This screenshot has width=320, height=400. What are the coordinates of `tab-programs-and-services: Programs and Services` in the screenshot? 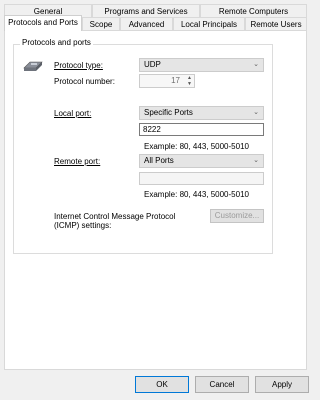 It's located at (146, 11).